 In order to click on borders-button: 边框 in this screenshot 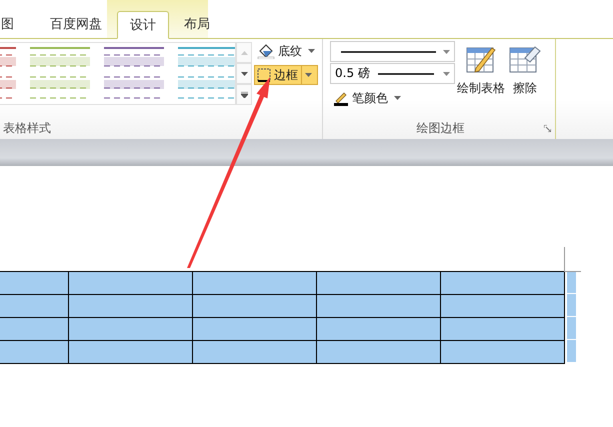, I will do `click(286, 75)`.